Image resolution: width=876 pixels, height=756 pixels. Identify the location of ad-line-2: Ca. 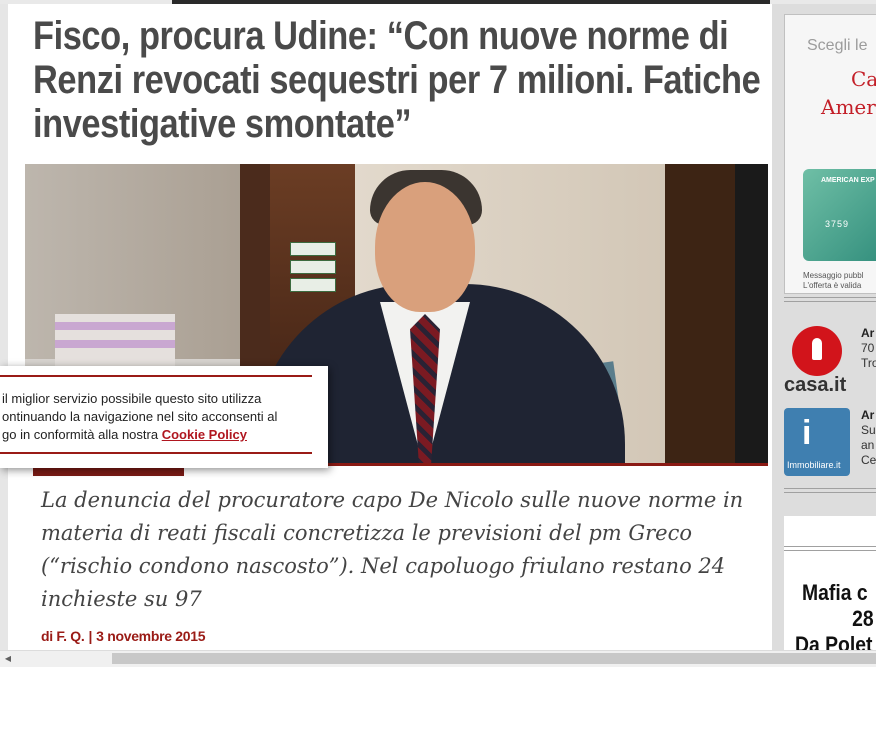
(863, 79).